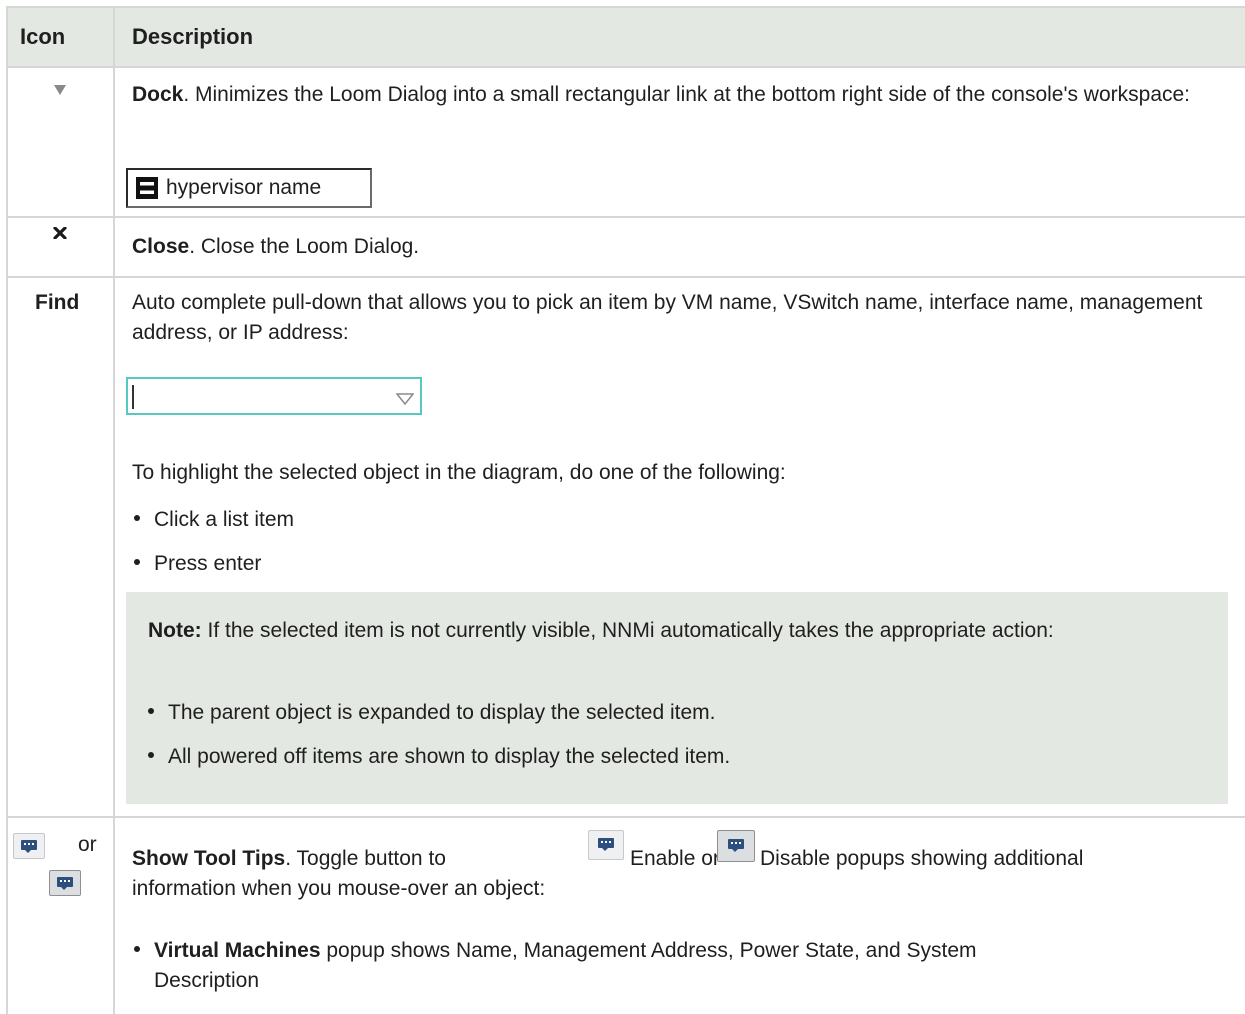  I want to click on note-label: Note:, so click(175, 630).